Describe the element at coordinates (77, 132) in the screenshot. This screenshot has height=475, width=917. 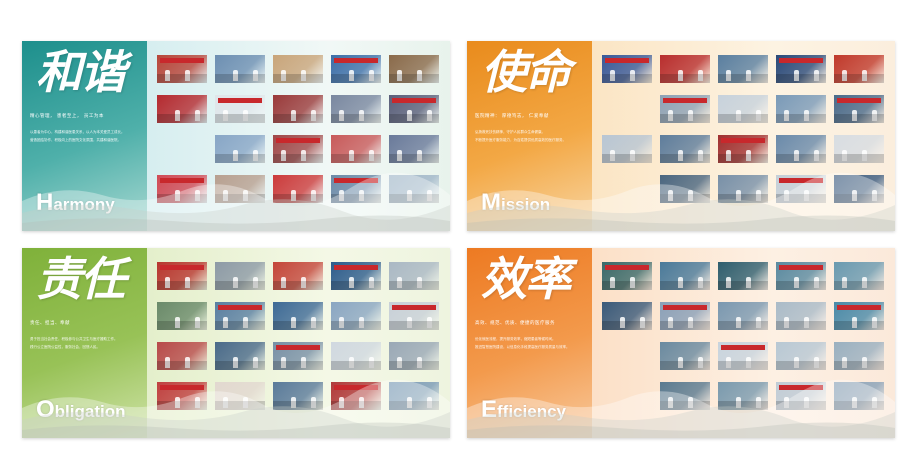
I see `description-line: 以患者为中心，构建和谐医患关系，以人为本关爱员工成长。` at that location.